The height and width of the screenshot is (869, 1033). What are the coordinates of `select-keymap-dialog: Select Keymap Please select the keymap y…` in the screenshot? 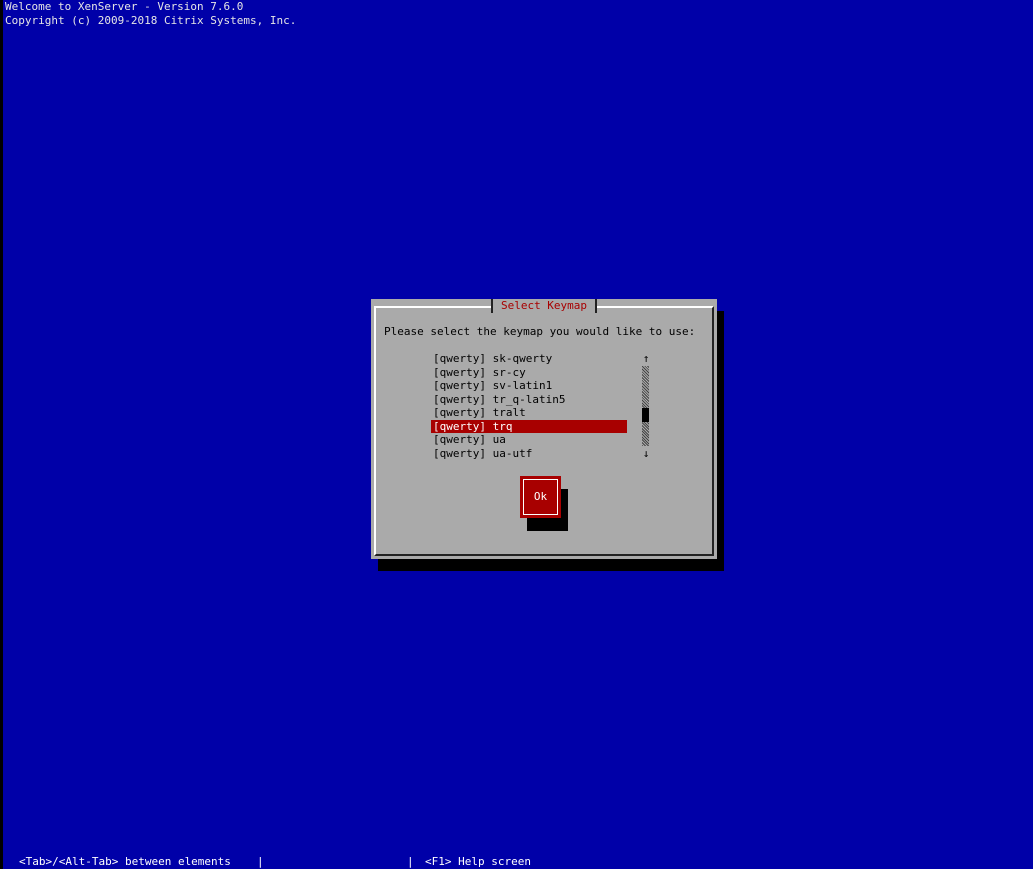 It's located at (544, 429).